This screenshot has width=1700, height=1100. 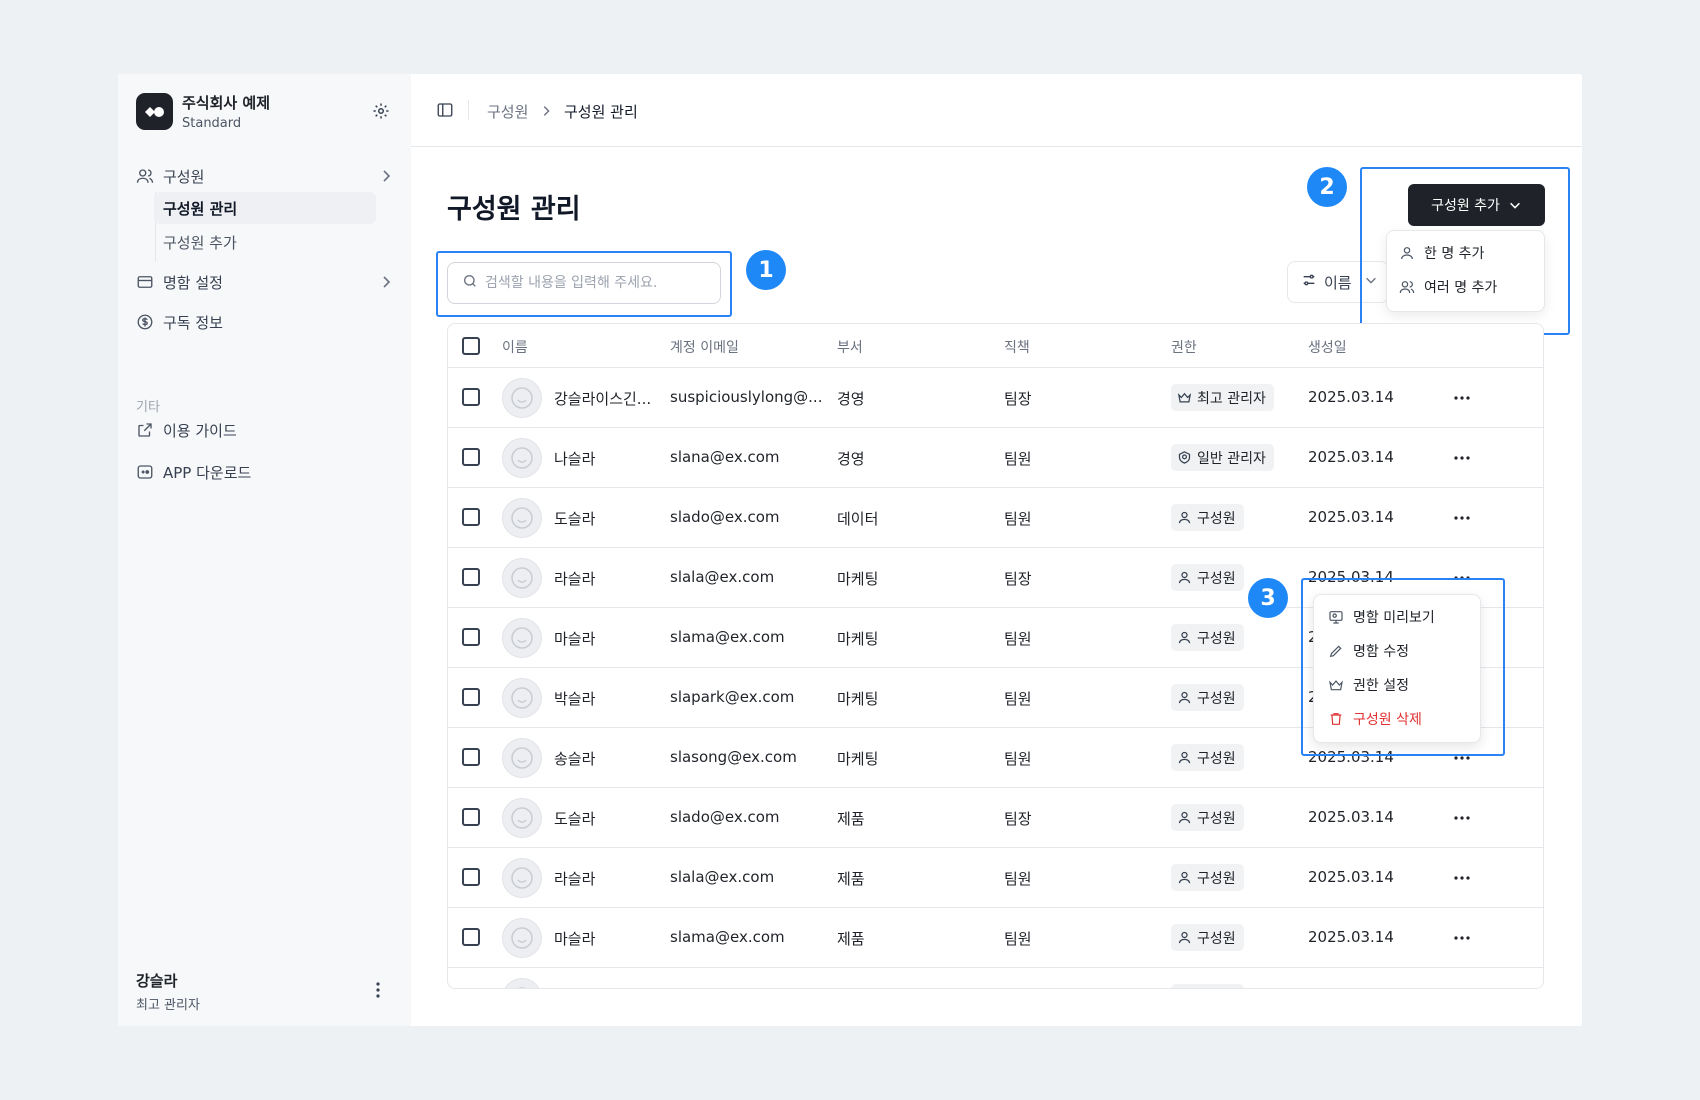 What do you see at coordinates (575, 759) in the screenshot?
I see `cell-name: 송슬라` at bounding box center [575, 759].